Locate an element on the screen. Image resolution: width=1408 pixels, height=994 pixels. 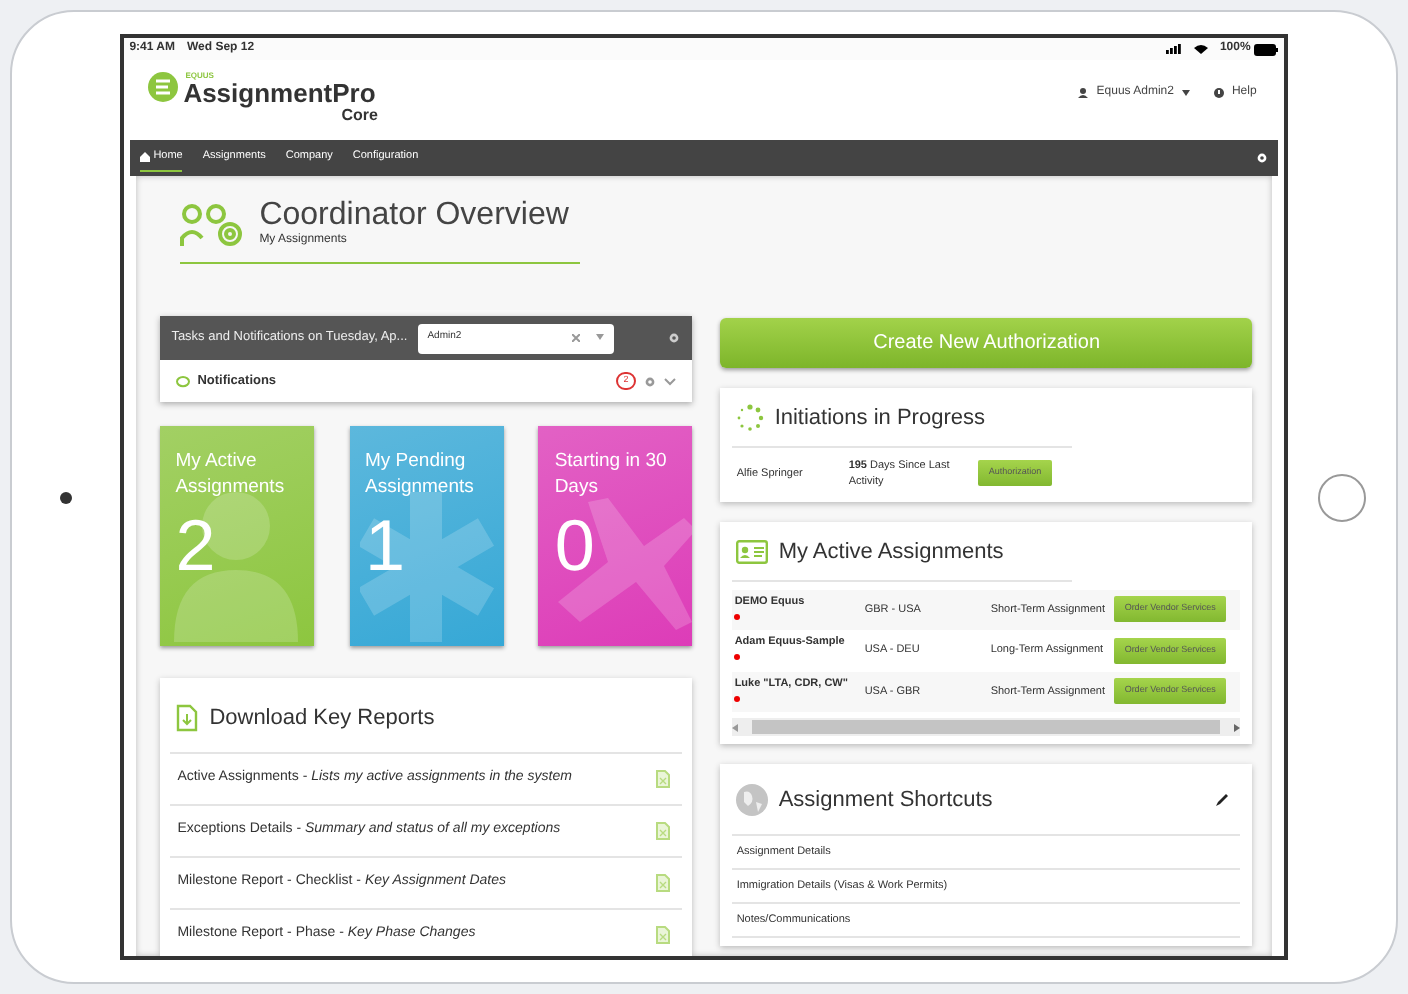
tile-count: 2 is located at coordinates (196, 545).